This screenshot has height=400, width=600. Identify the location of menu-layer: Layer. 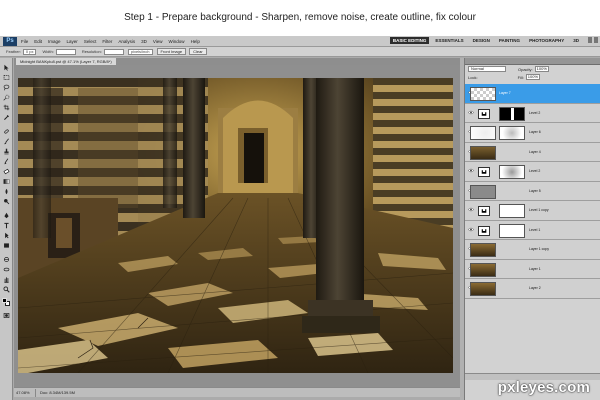
(72, 41).